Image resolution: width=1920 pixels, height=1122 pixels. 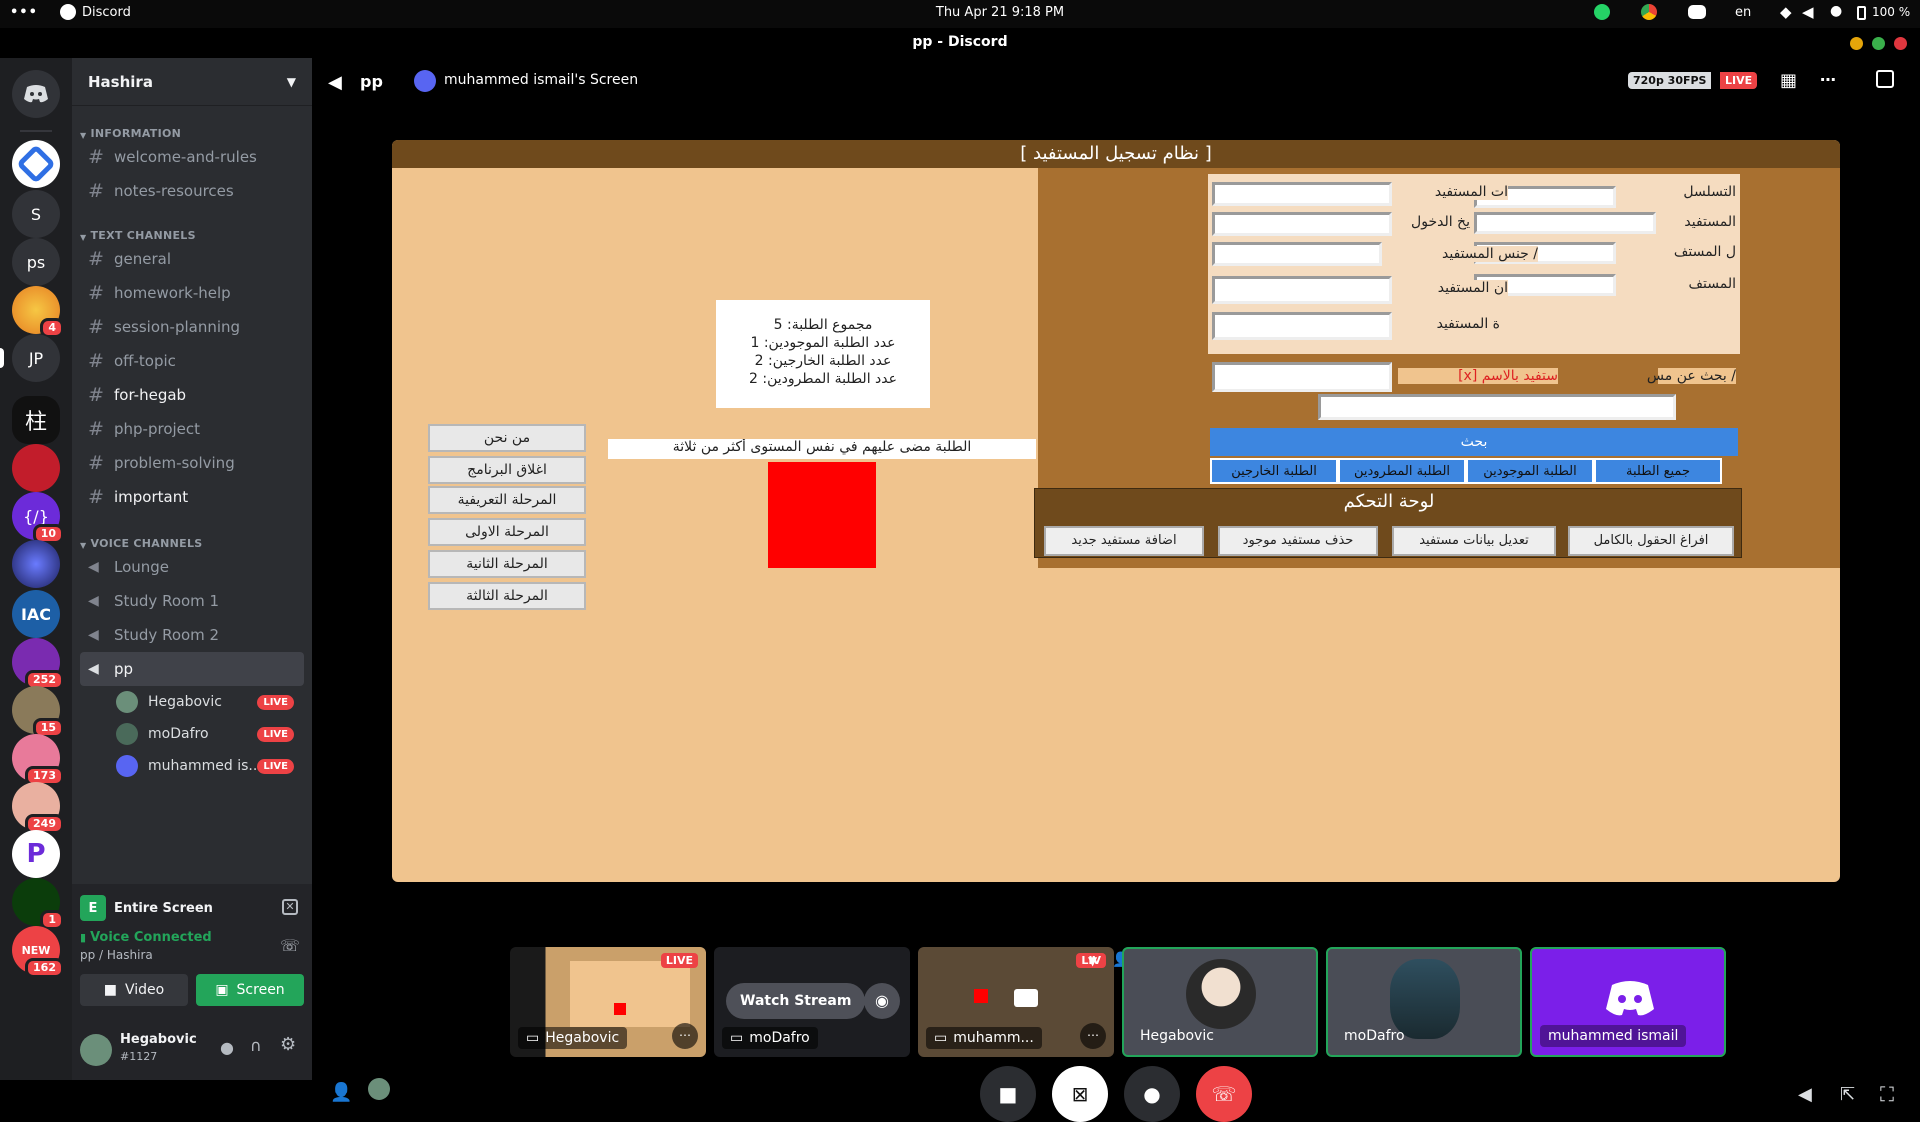 I want to click on clock: Thu Apr 21 9:18 PM, so click(x=1000, y=12).